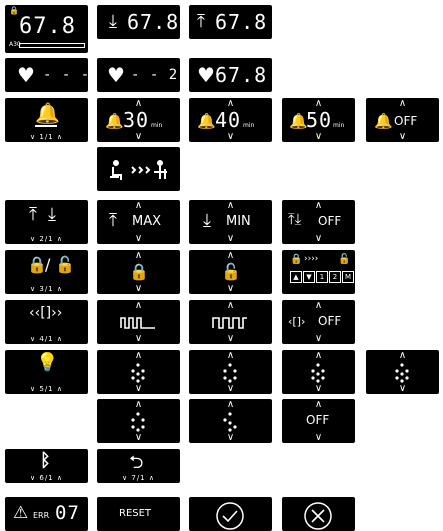 This screenshot has width=443, height=531. What do you see at coordinates (311, 259) in the screenshot?
I see `arrows-right-icon: ››››` at bounding box center [311, 259].